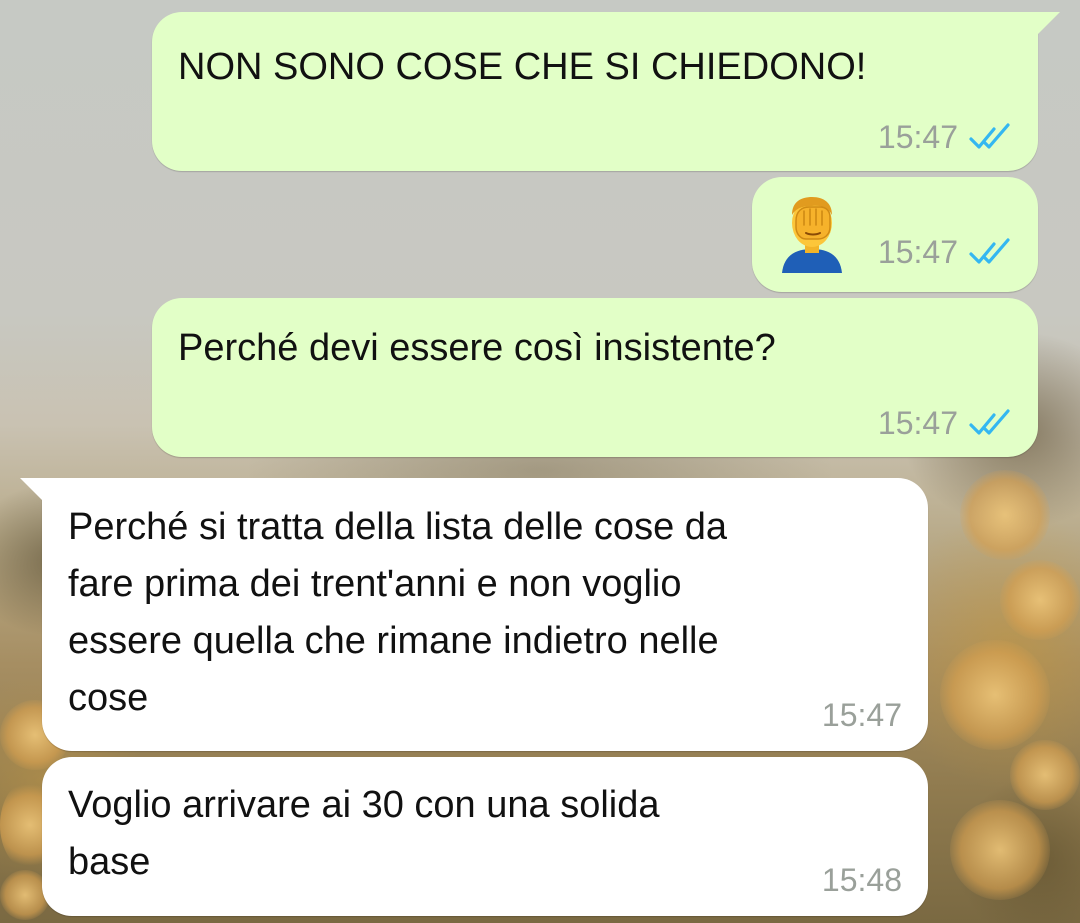  Describe the element at coordinates (606, 91) in the screenshot. I see `message-bubble-outgoing: NON SONO COSE CHE SI CHIEDONO! 15:47` at that location.